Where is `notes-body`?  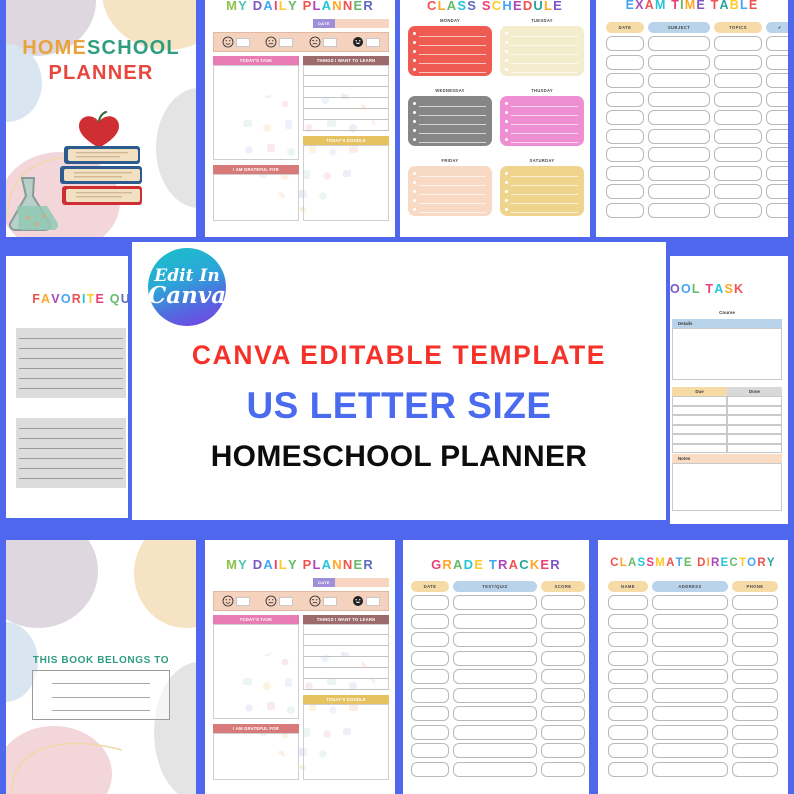 notes-body is located at coordinates (727, 487).